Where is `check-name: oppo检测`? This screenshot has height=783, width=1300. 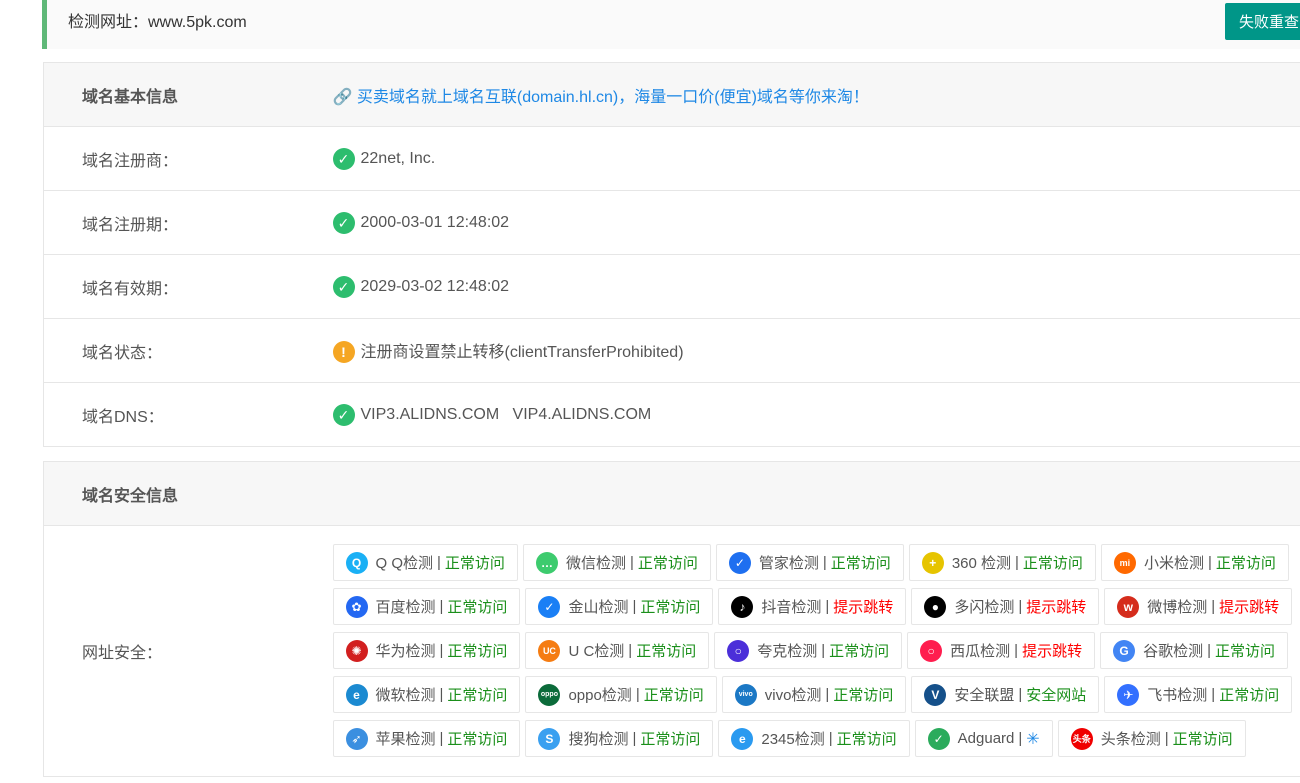 check-name: oppo检测 is located at coordinates (600, 695).